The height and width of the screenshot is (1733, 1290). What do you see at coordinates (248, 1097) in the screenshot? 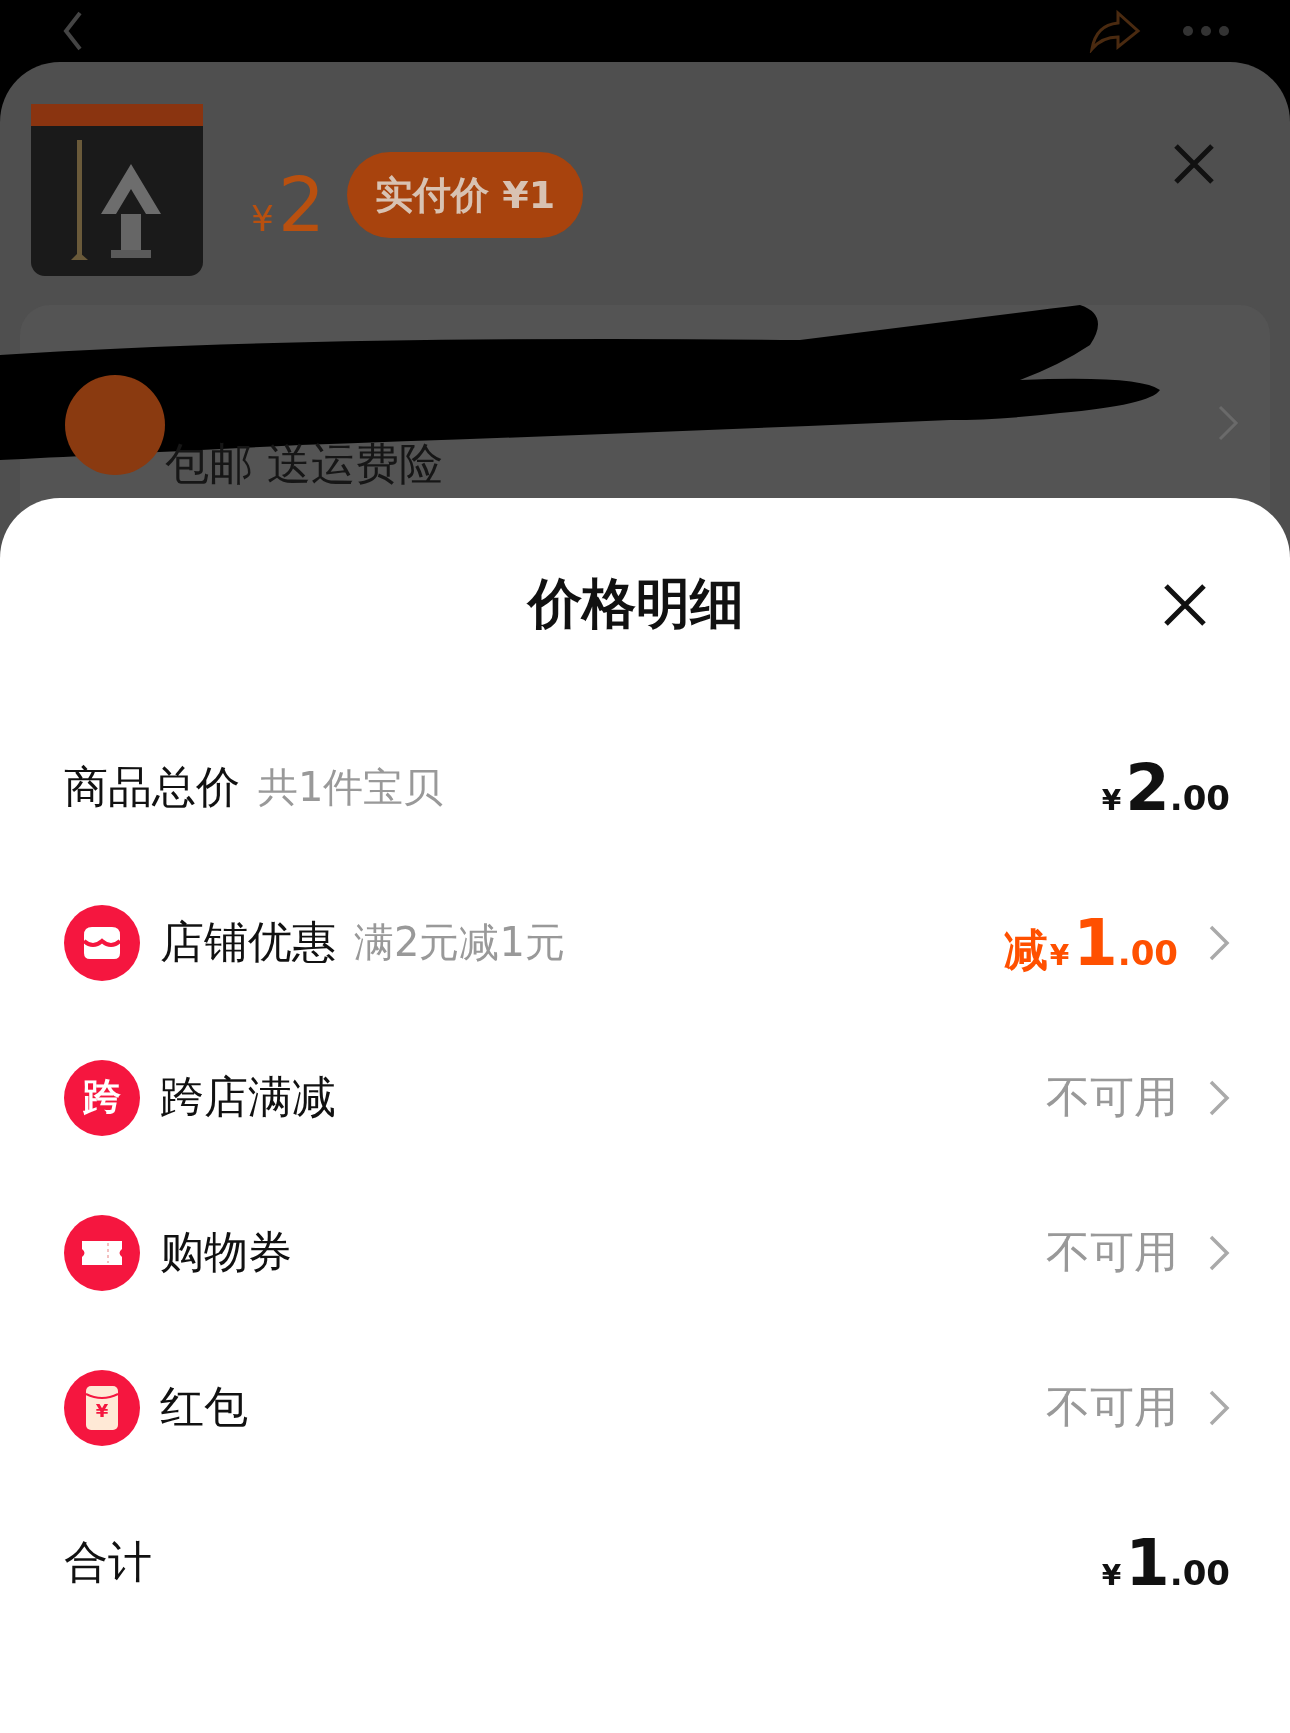
I see `row-label: 跨店满减` at bounding box center [248, 1097].